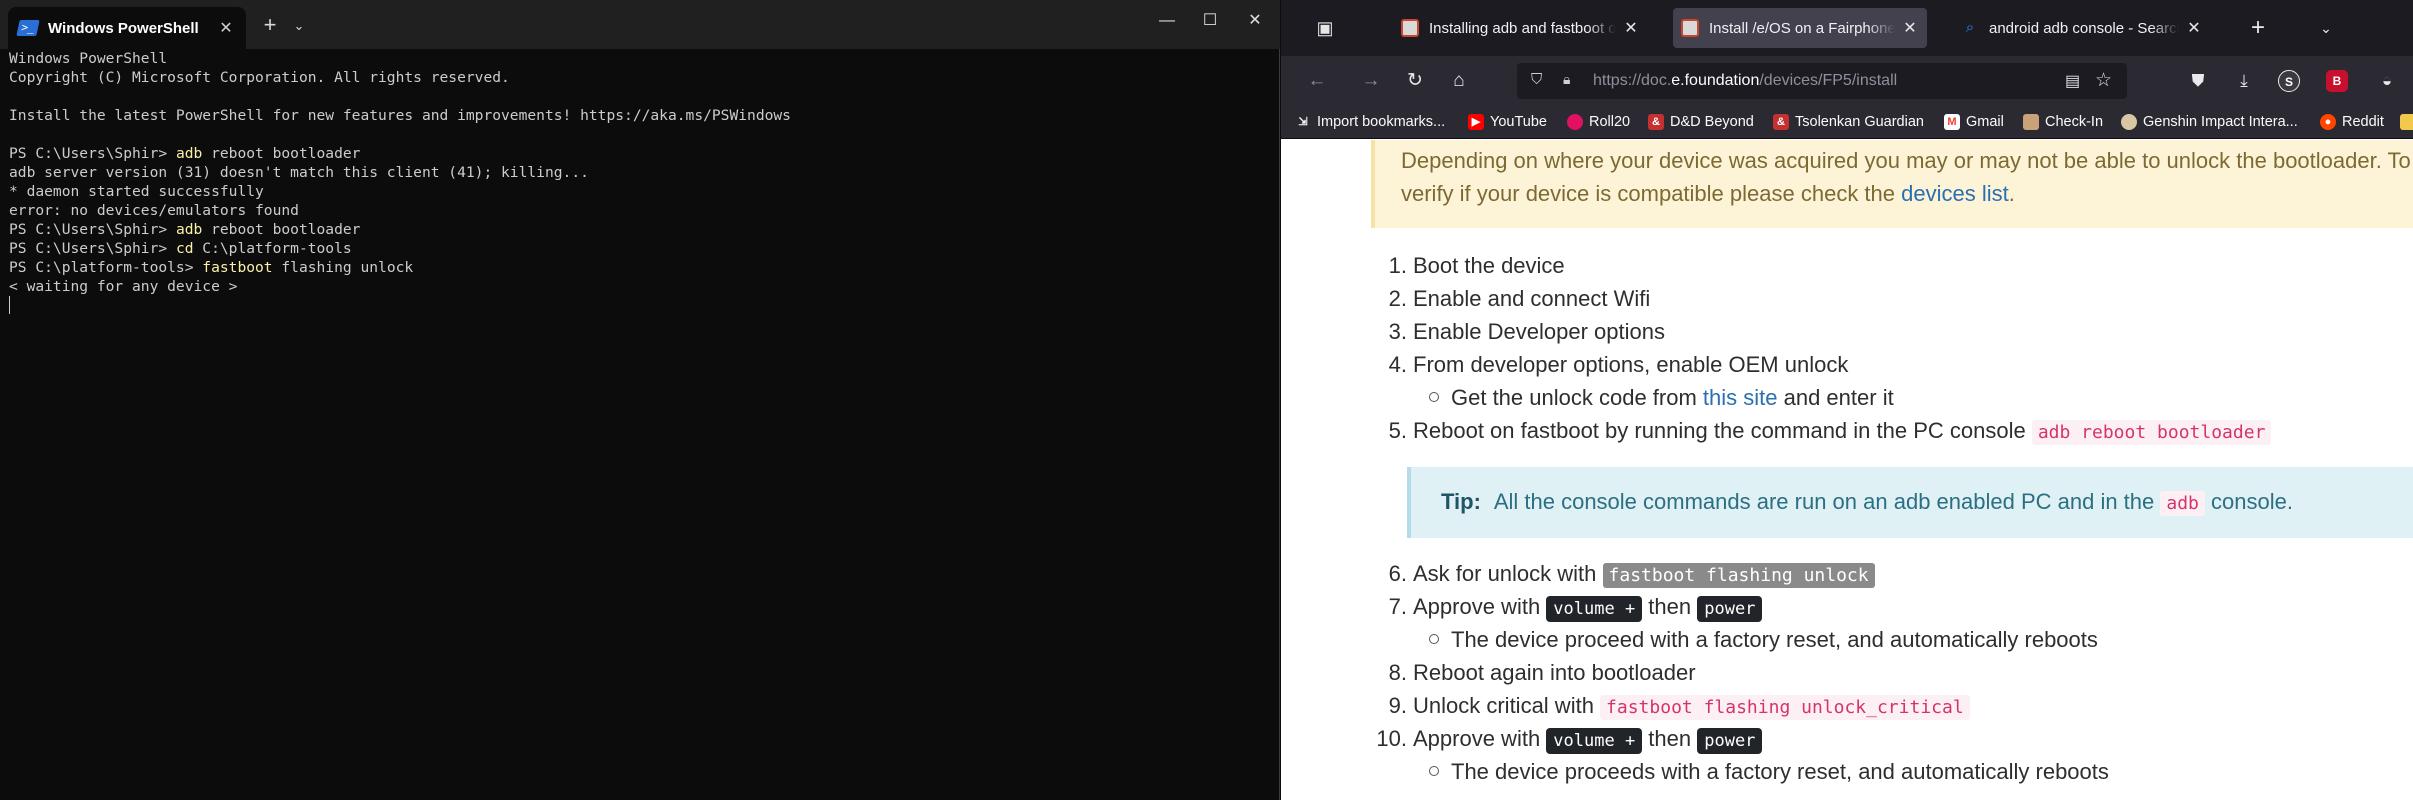 The image size is (2413, 800). What do you see at coordinates (2129, 122) in the screenshot?
I see `genshin-icon` at bounding box center [2129, 122].